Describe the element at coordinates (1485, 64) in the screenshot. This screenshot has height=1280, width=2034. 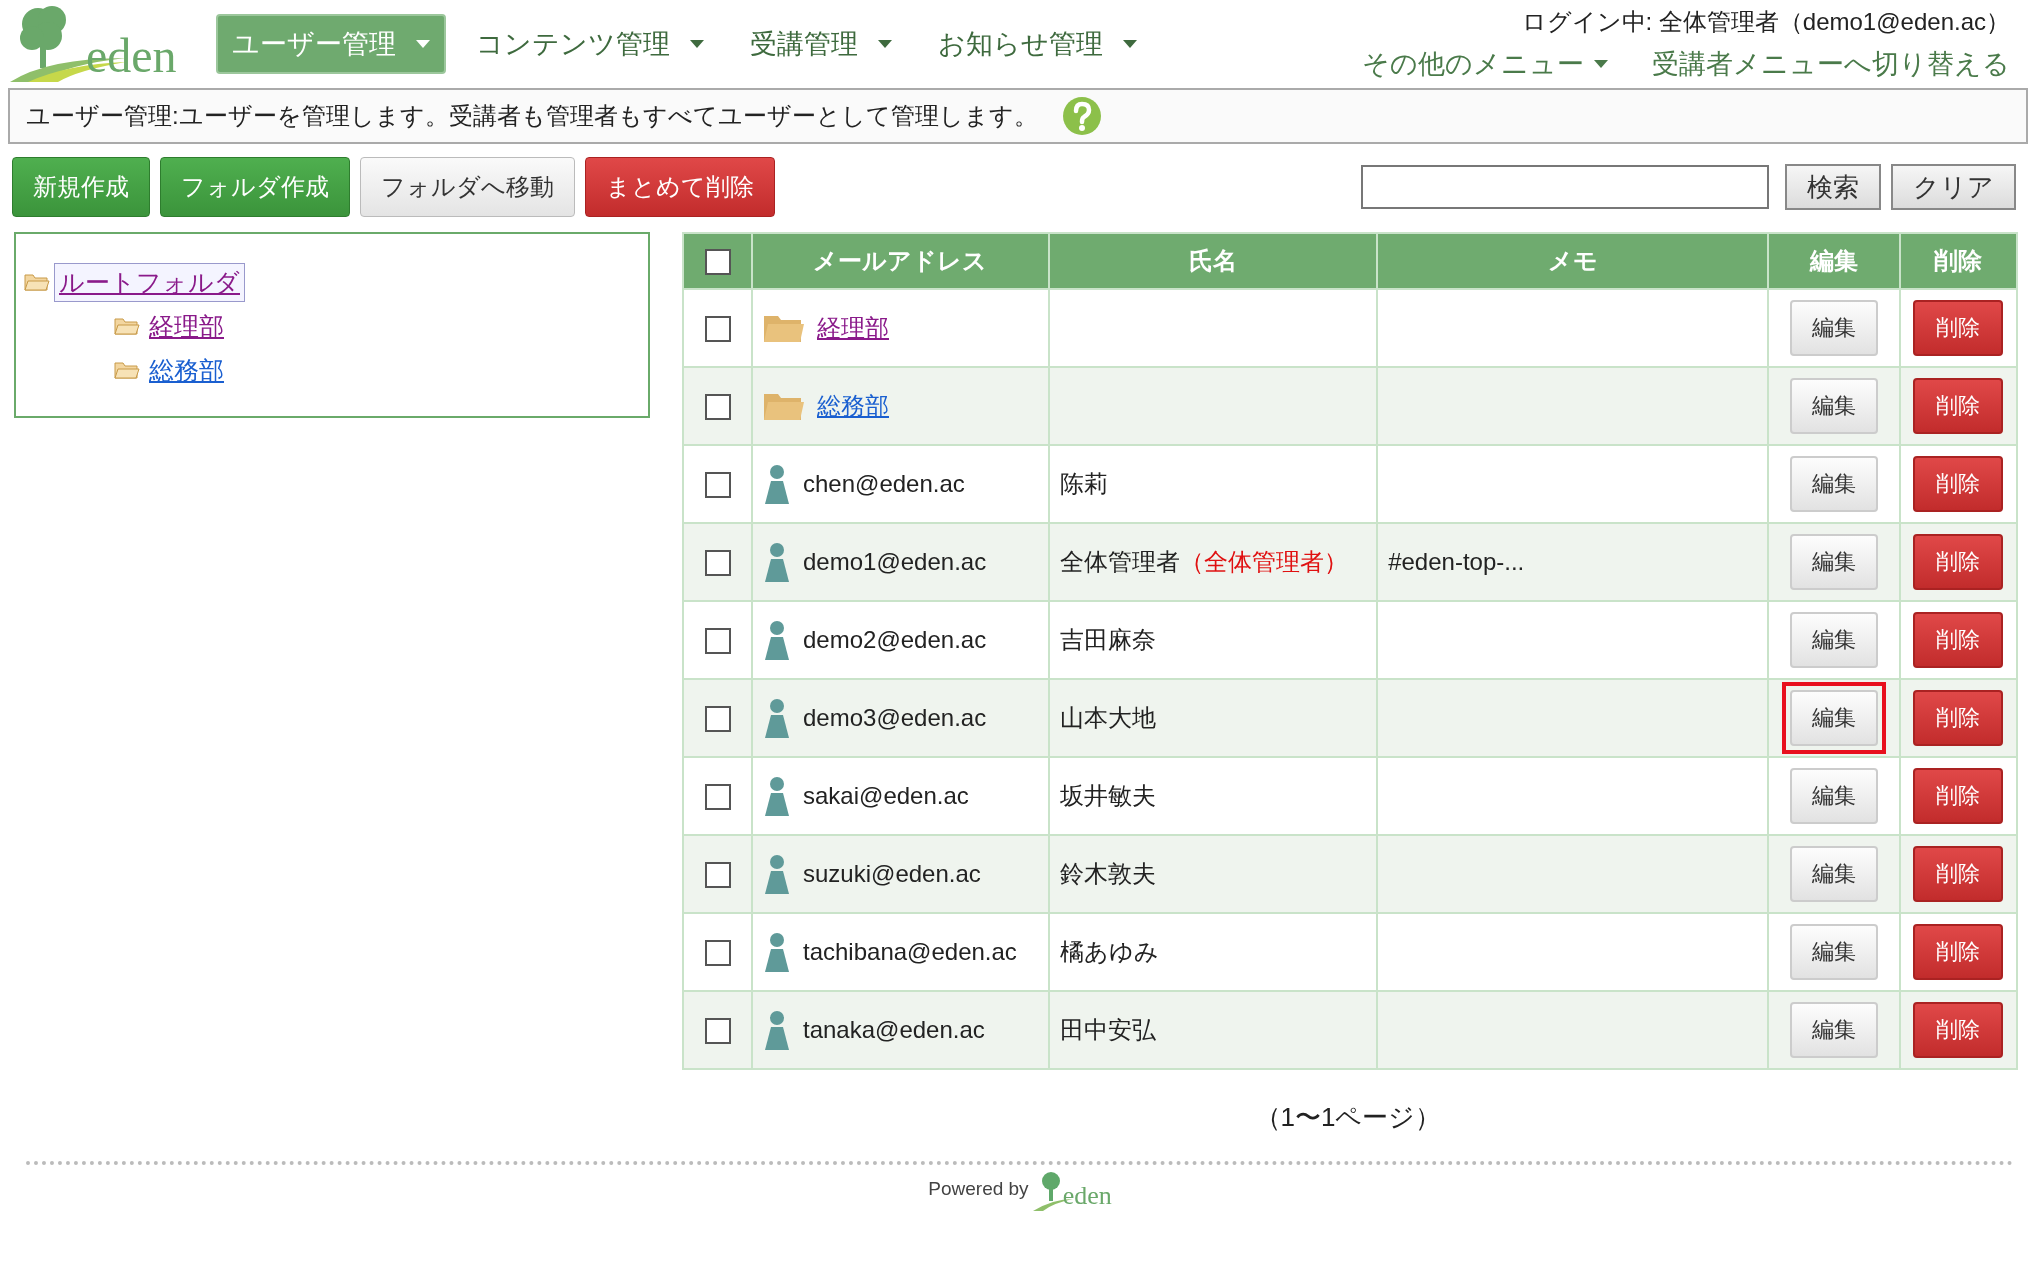
I see `menu-link: その他のメニュー` at that location.